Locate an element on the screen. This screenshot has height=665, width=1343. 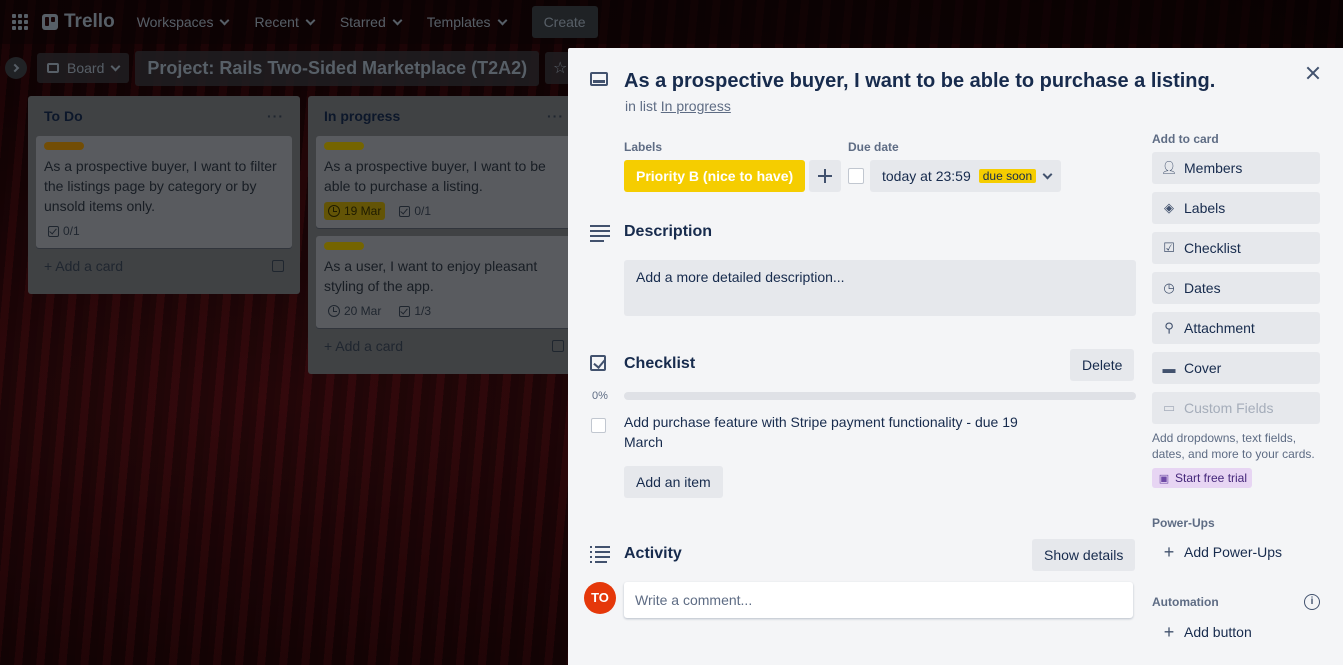
add-item-button: Add an item is located at coordinates (673, 482).